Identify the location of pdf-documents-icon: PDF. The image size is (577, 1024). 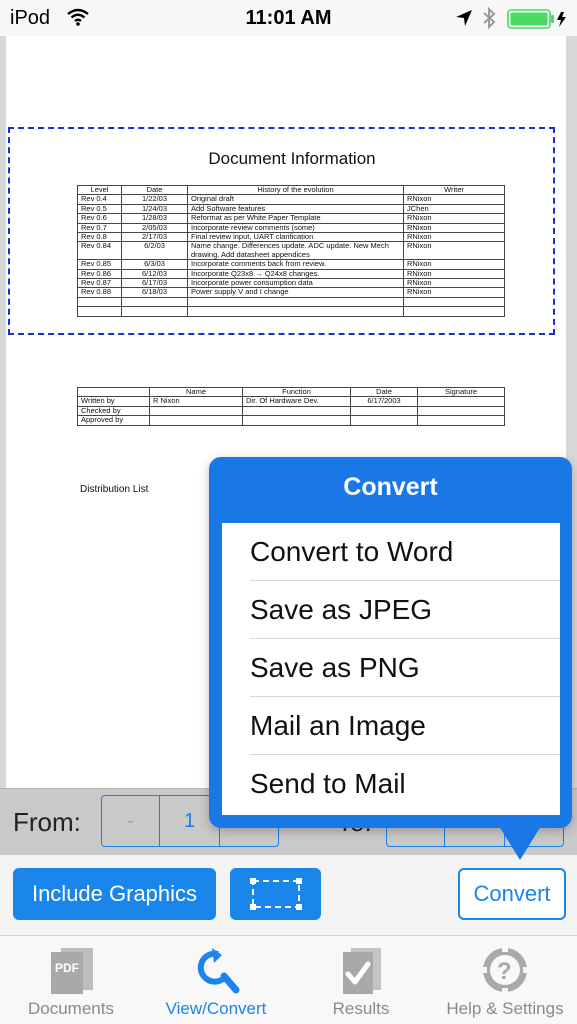
(72, 971).